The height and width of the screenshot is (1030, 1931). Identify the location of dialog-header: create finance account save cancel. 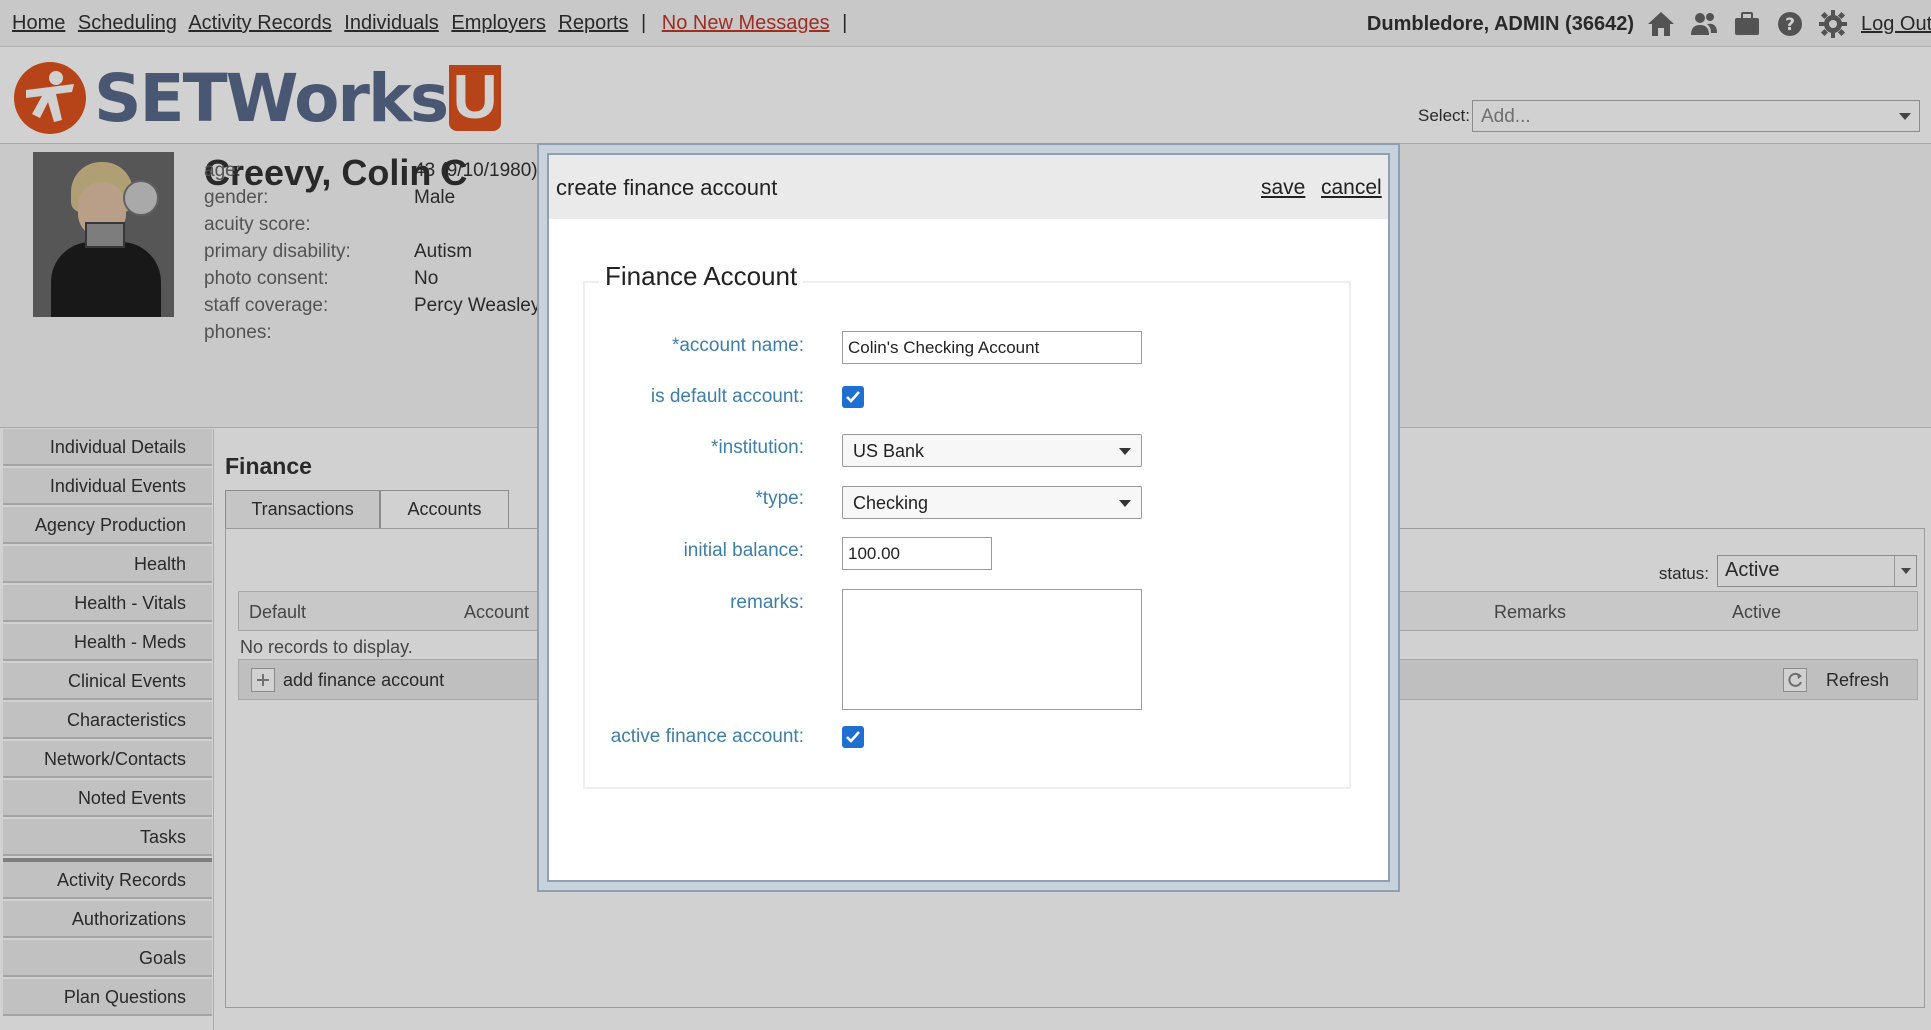
(968, 187).